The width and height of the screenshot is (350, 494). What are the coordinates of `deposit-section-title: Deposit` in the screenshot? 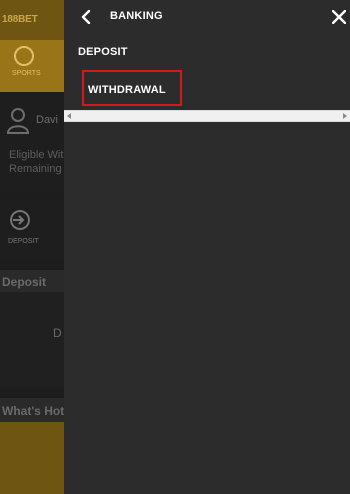 It's located at (24, 282).